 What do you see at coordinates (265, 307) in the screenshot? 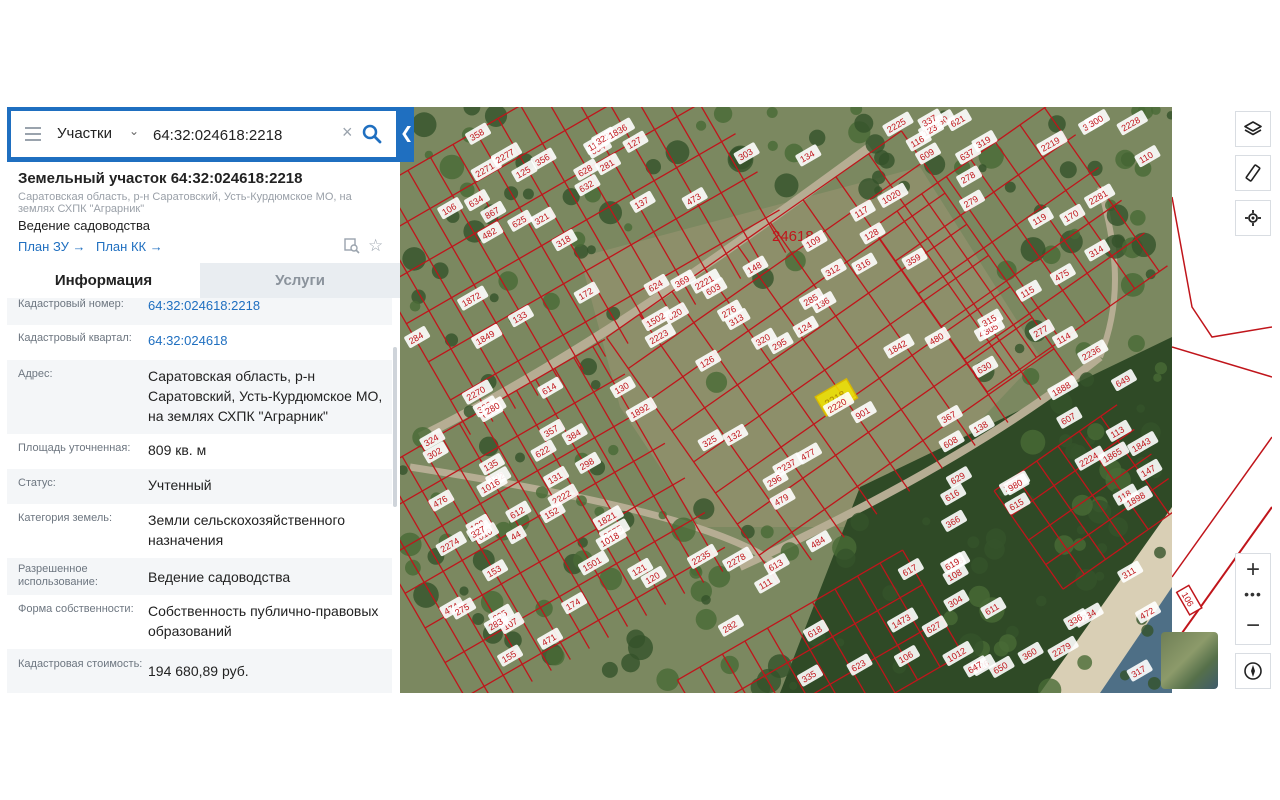
I see `cadastral-number-link: 64:32:024618:2218` at bounding box center [265, 307].